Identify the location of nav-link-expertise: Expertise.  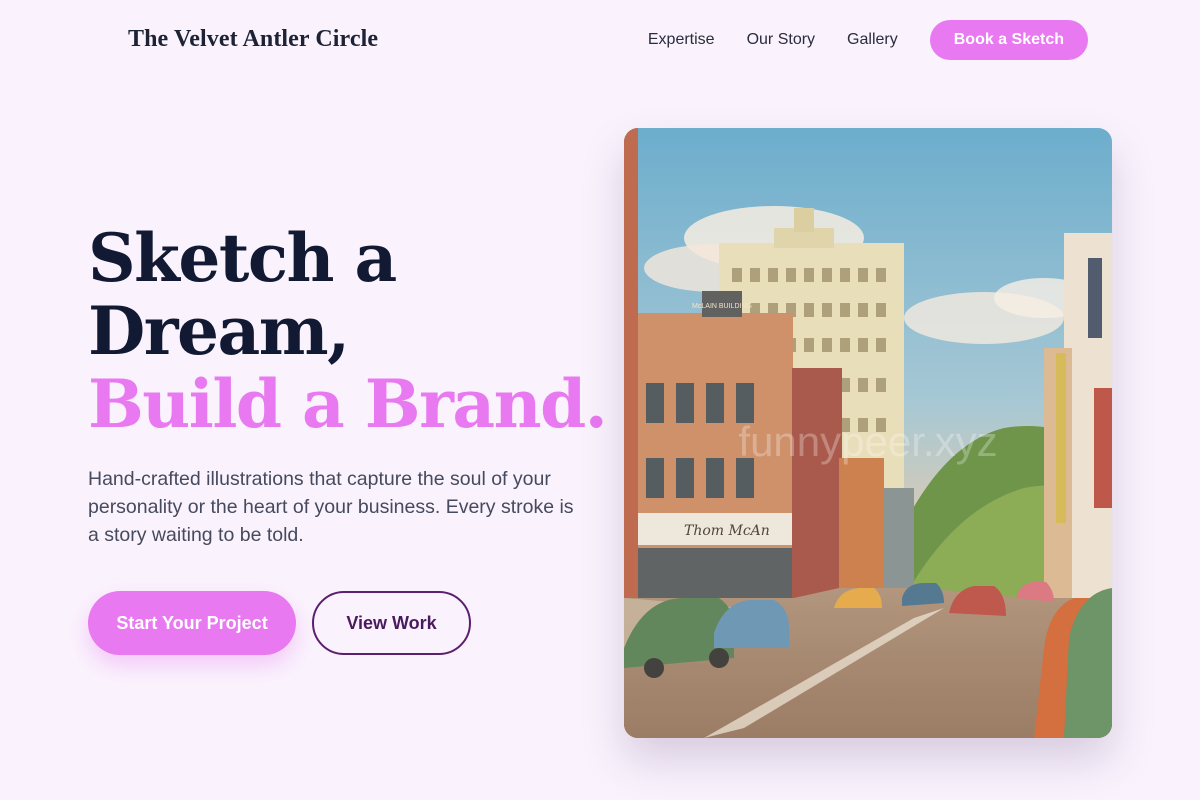
(681, 40).